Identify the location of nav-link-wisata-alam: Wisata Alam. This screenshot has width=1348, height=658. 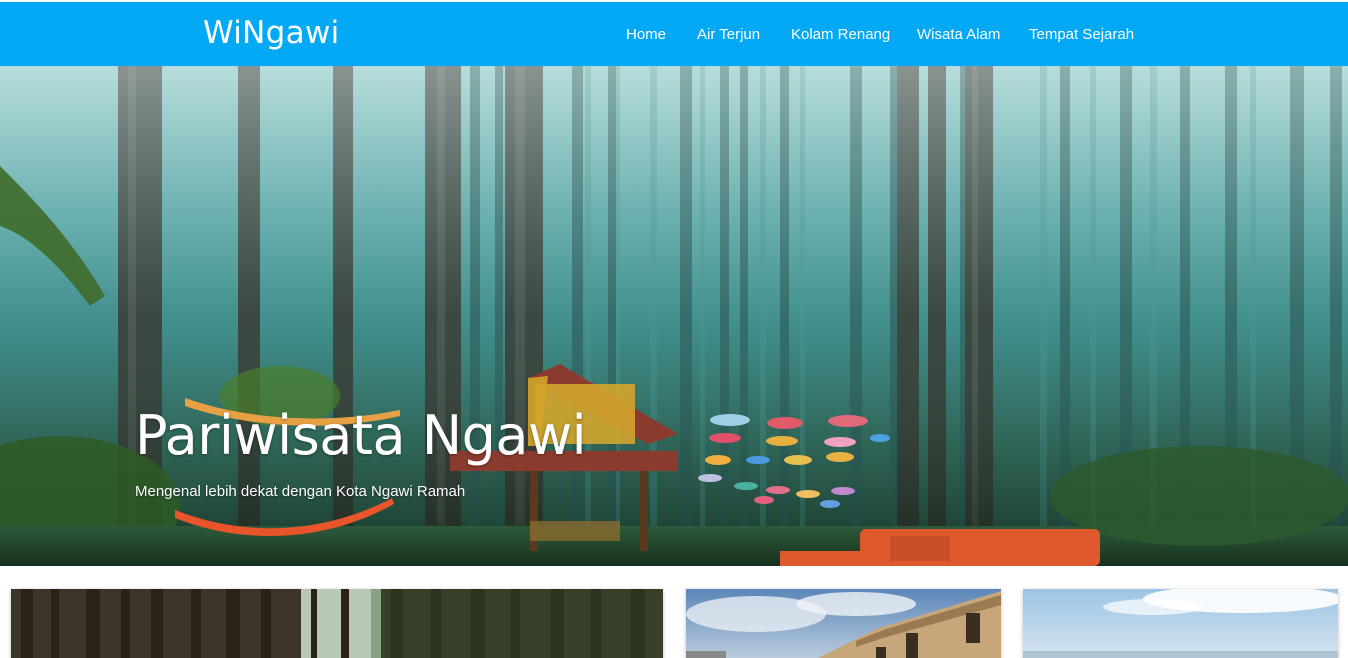
(958, 34).